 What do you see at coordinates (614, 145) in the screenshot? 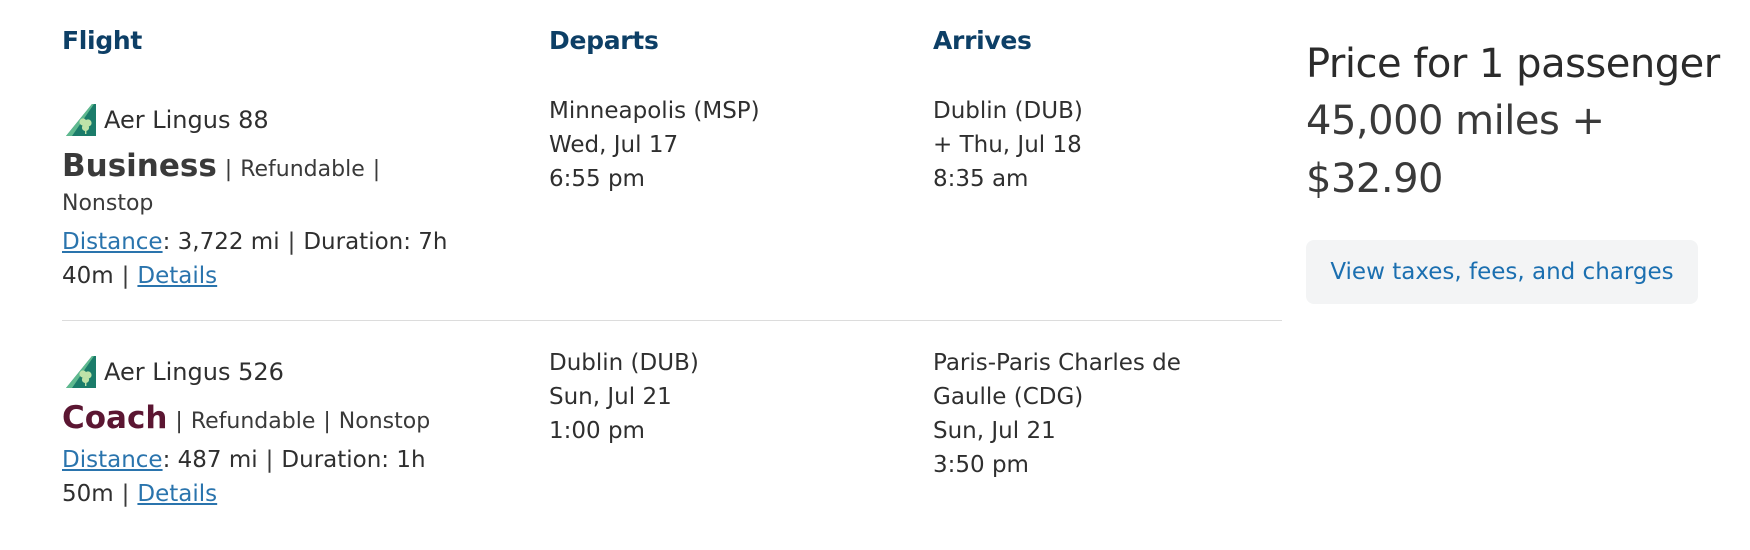
I see `segment-1-depart-date: Wed, Jul 17` at bounding box center [614, 145].